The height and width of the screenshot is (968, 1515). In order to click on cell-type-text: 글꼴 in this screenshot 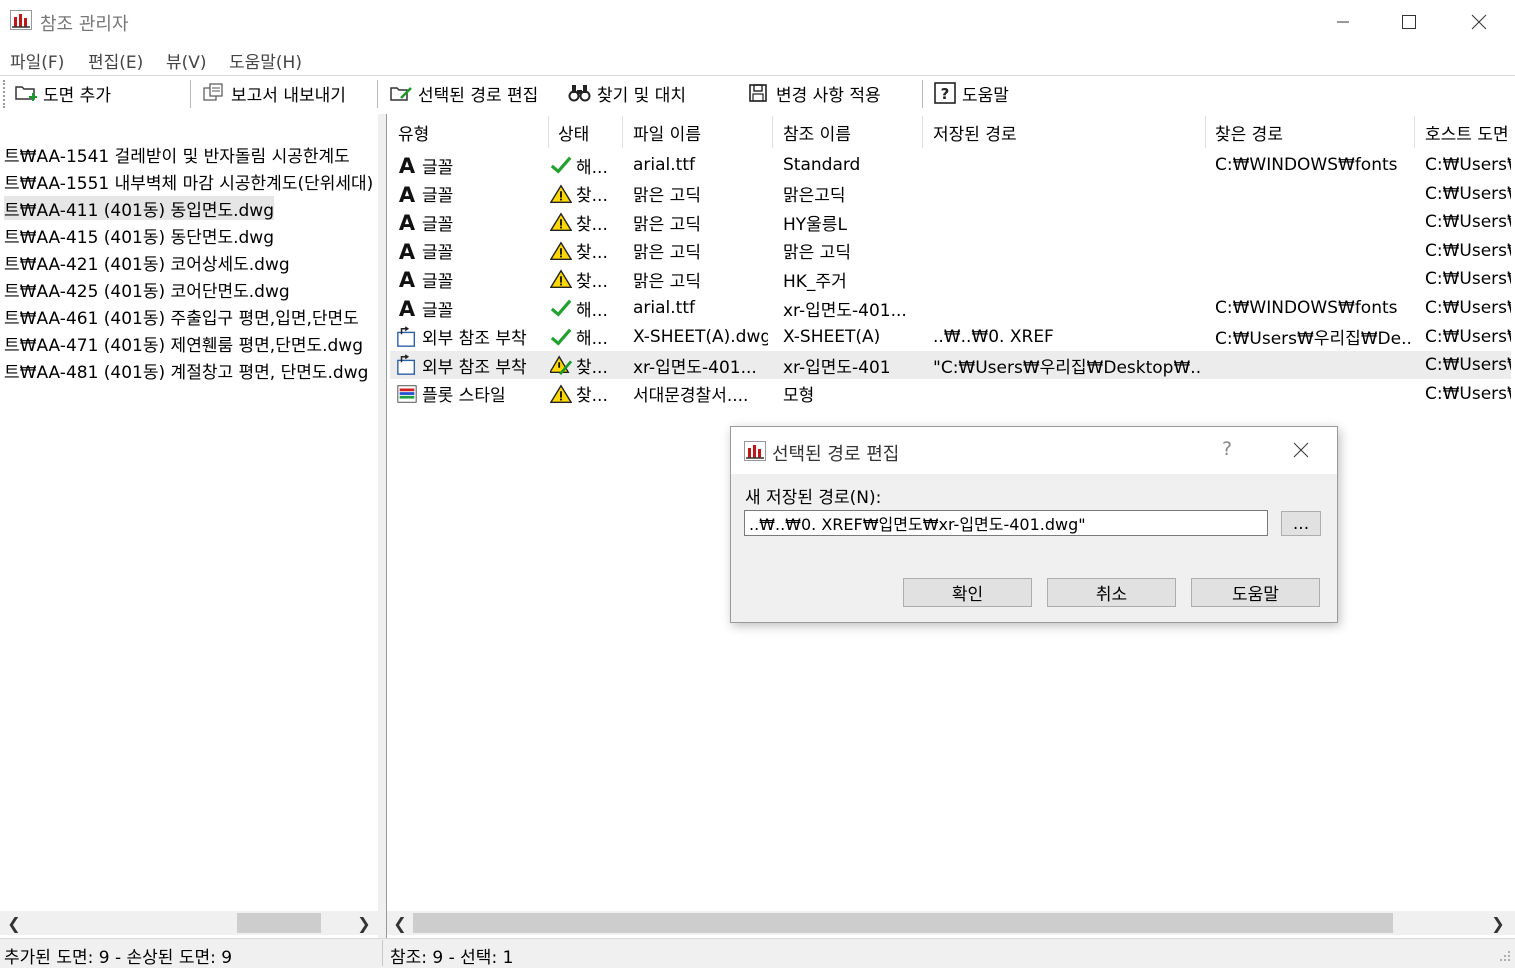, I will do `click(438, 224)`.